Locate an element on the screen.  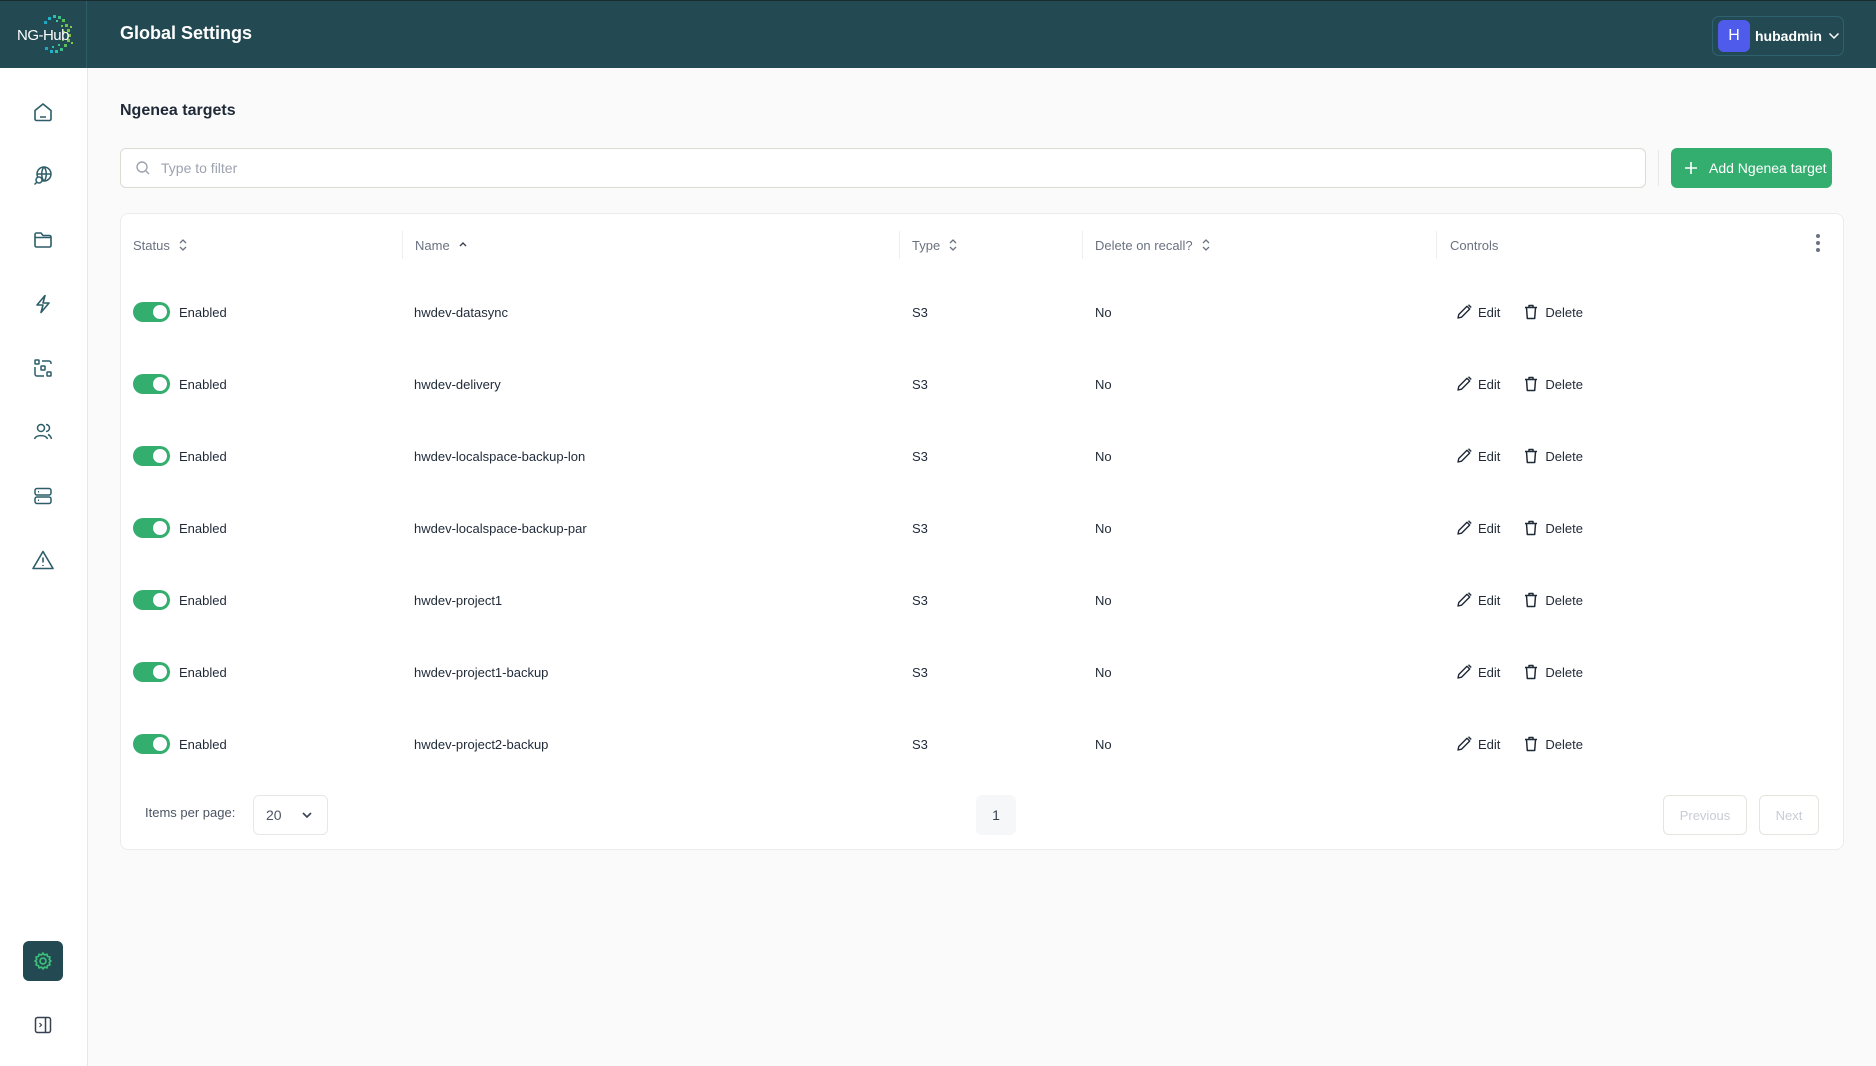
column-header-name: Name is located at coordinates (435, 245).